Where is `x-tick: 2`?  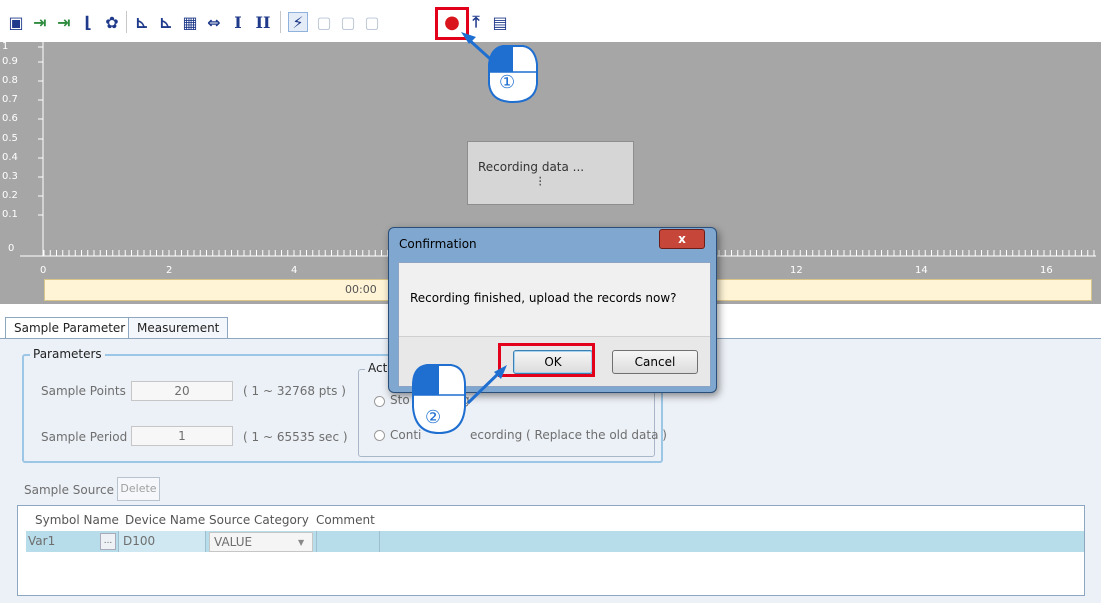
x-tick: 2 is located at coordinates (169, 270).